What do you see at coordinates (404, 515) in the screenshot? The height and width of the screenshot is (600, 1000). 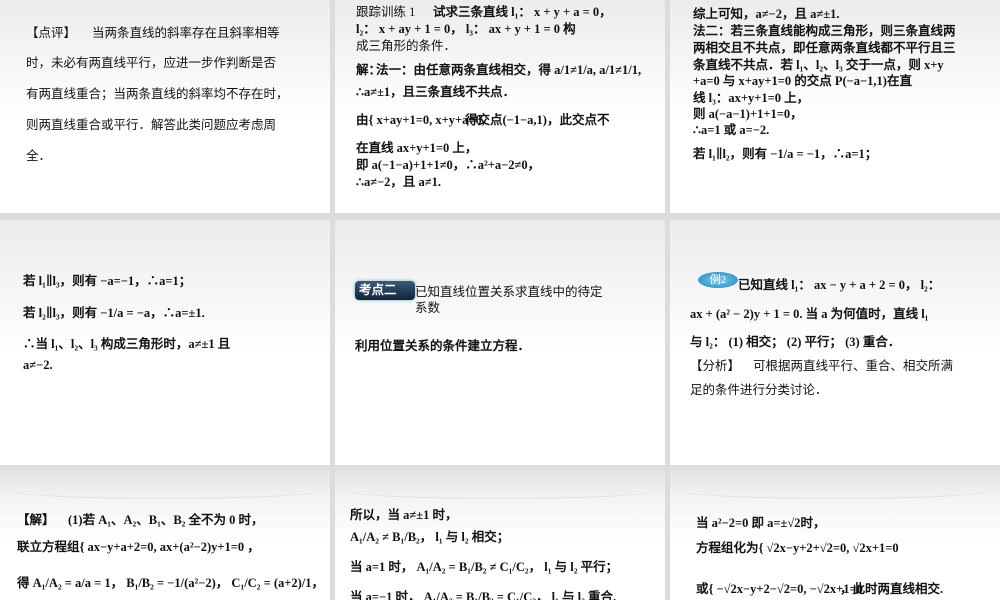 I see `text-line: 所以，当 a≠±1 时，` at bounding box center [404, 515].